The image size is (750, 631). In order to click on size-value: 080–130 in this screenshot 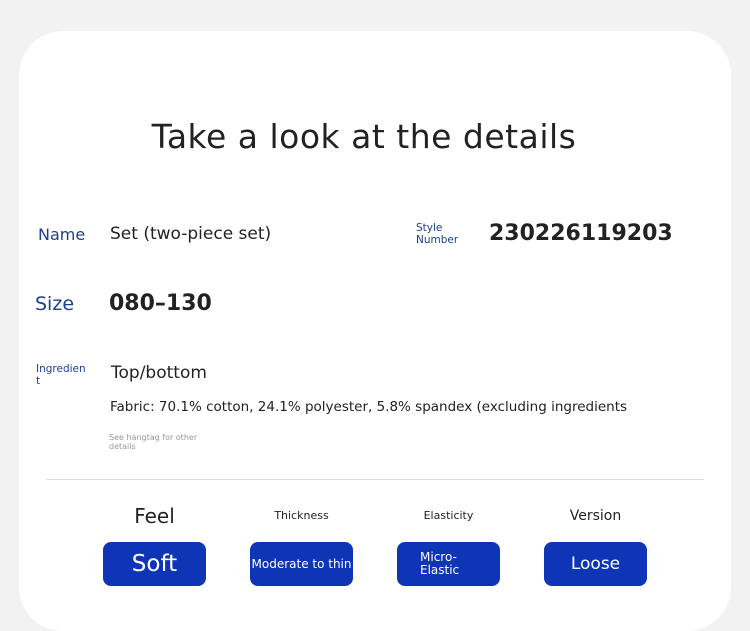, I will do `click(160, 303)`.